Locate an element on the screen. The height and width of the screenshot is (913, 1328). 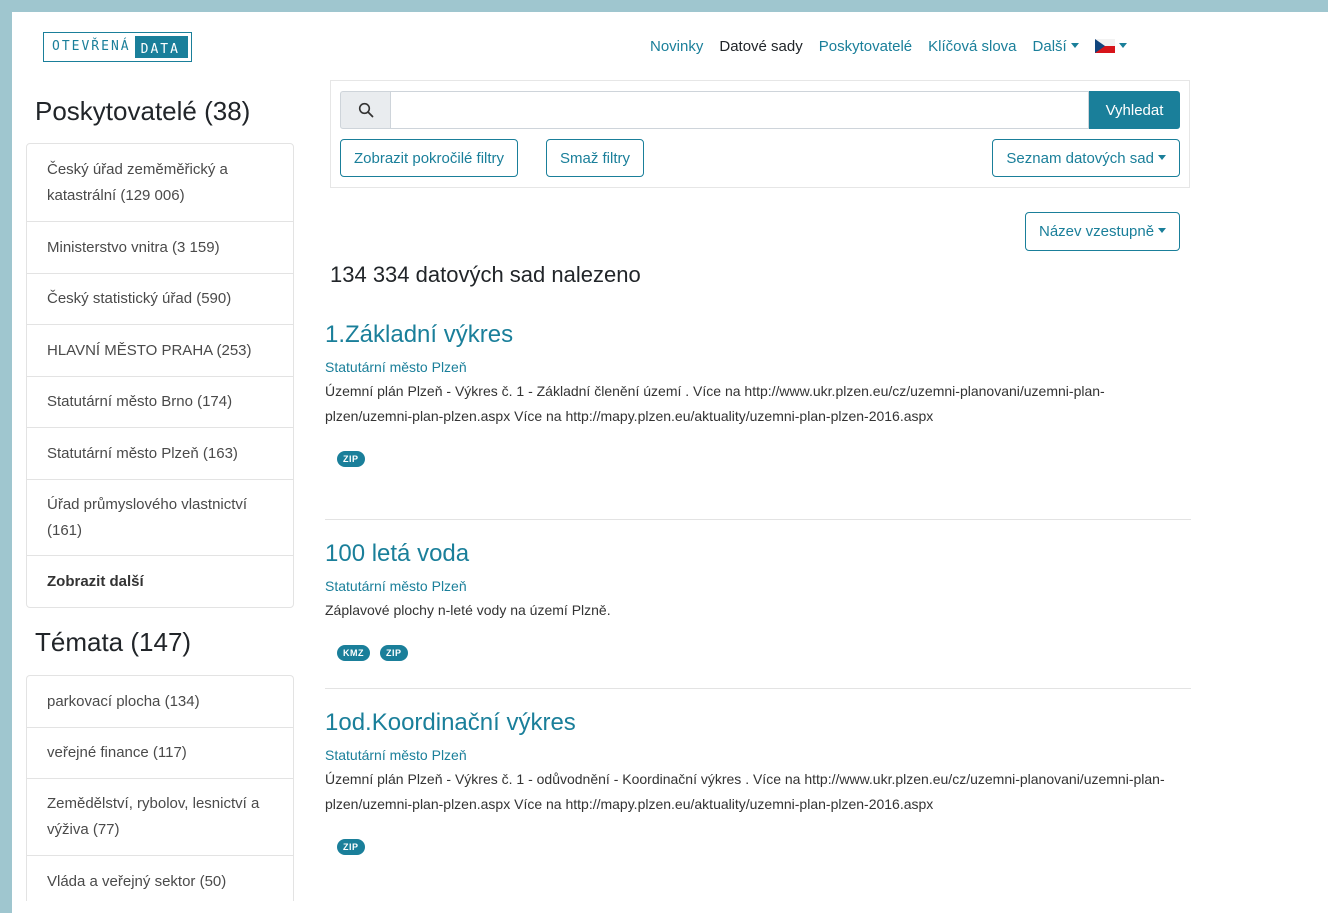
site-logo: OTEVŘENÁ DATA is located at coordinates (117, 47).